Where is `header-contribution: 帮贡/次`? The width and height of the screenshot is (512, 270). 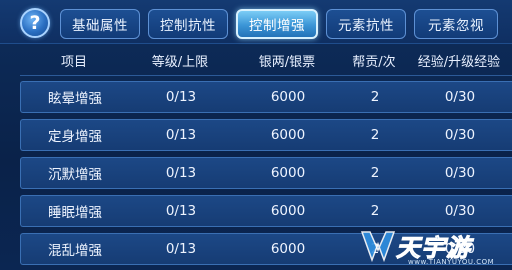 header-contribution: 帮贡/次 is located at coordinates (374, 62).